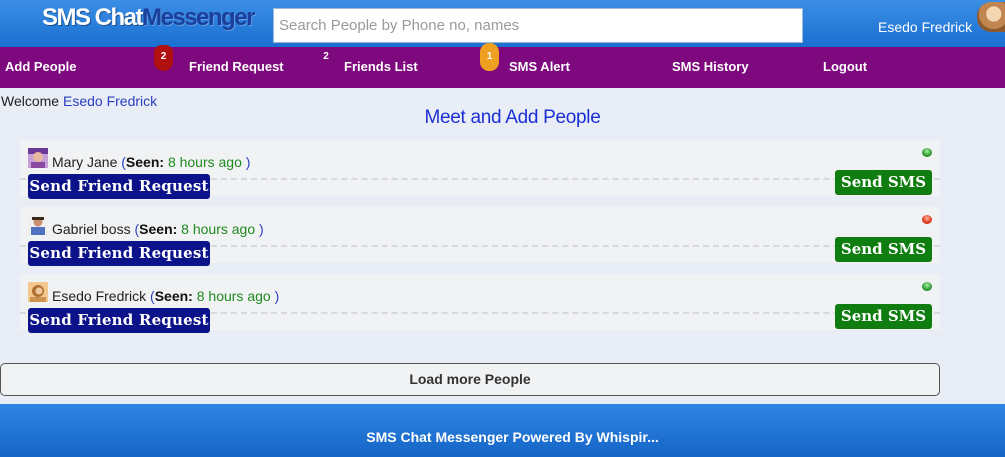 The height and width of the screenshot is (457, 1005). I want to click on person-info: Esedo Fredrick (Seen: 8 hours ago ), so click(166, 296).